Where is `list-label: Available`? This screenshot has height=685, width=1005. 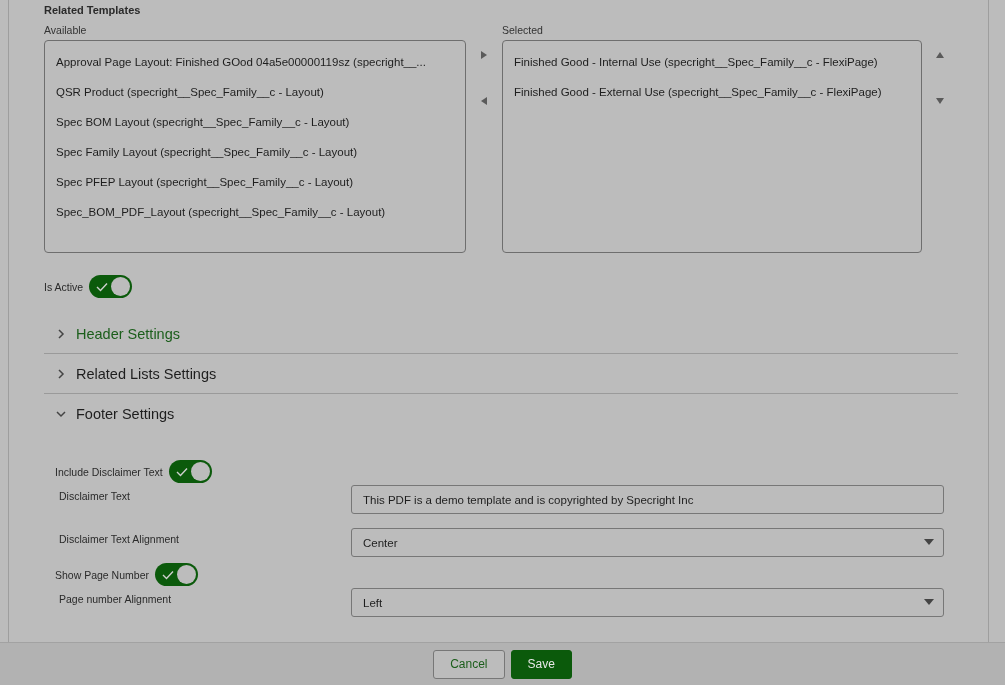
list-label: Available is located at coordinates (66, 30).